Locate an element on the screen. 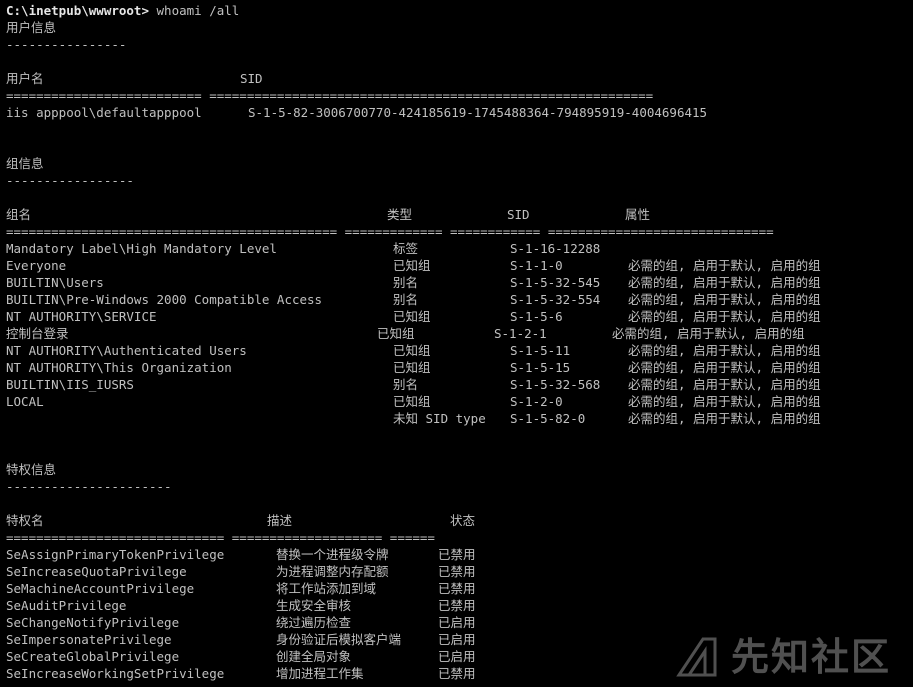 The width and height of the screenshot is (913, 687). priv-desc: 替换一个进程级令牌 is located at coordinates (332, 554).